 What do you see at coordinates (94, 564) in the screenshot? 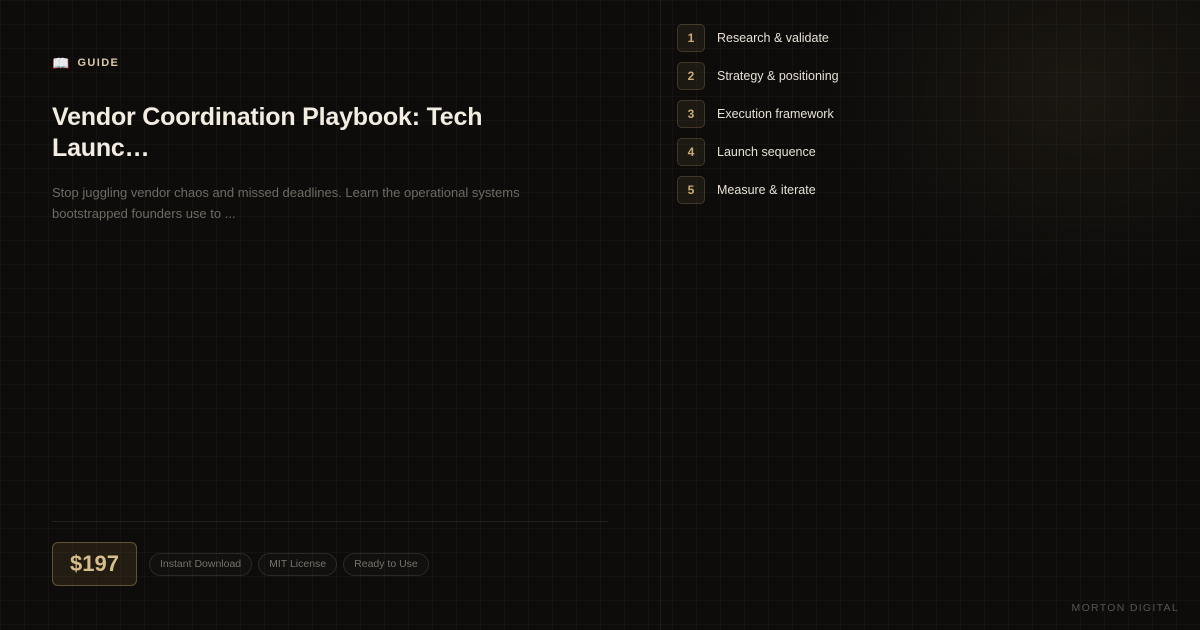
I see `price-badge: $197` at bounding box center [94, 564].